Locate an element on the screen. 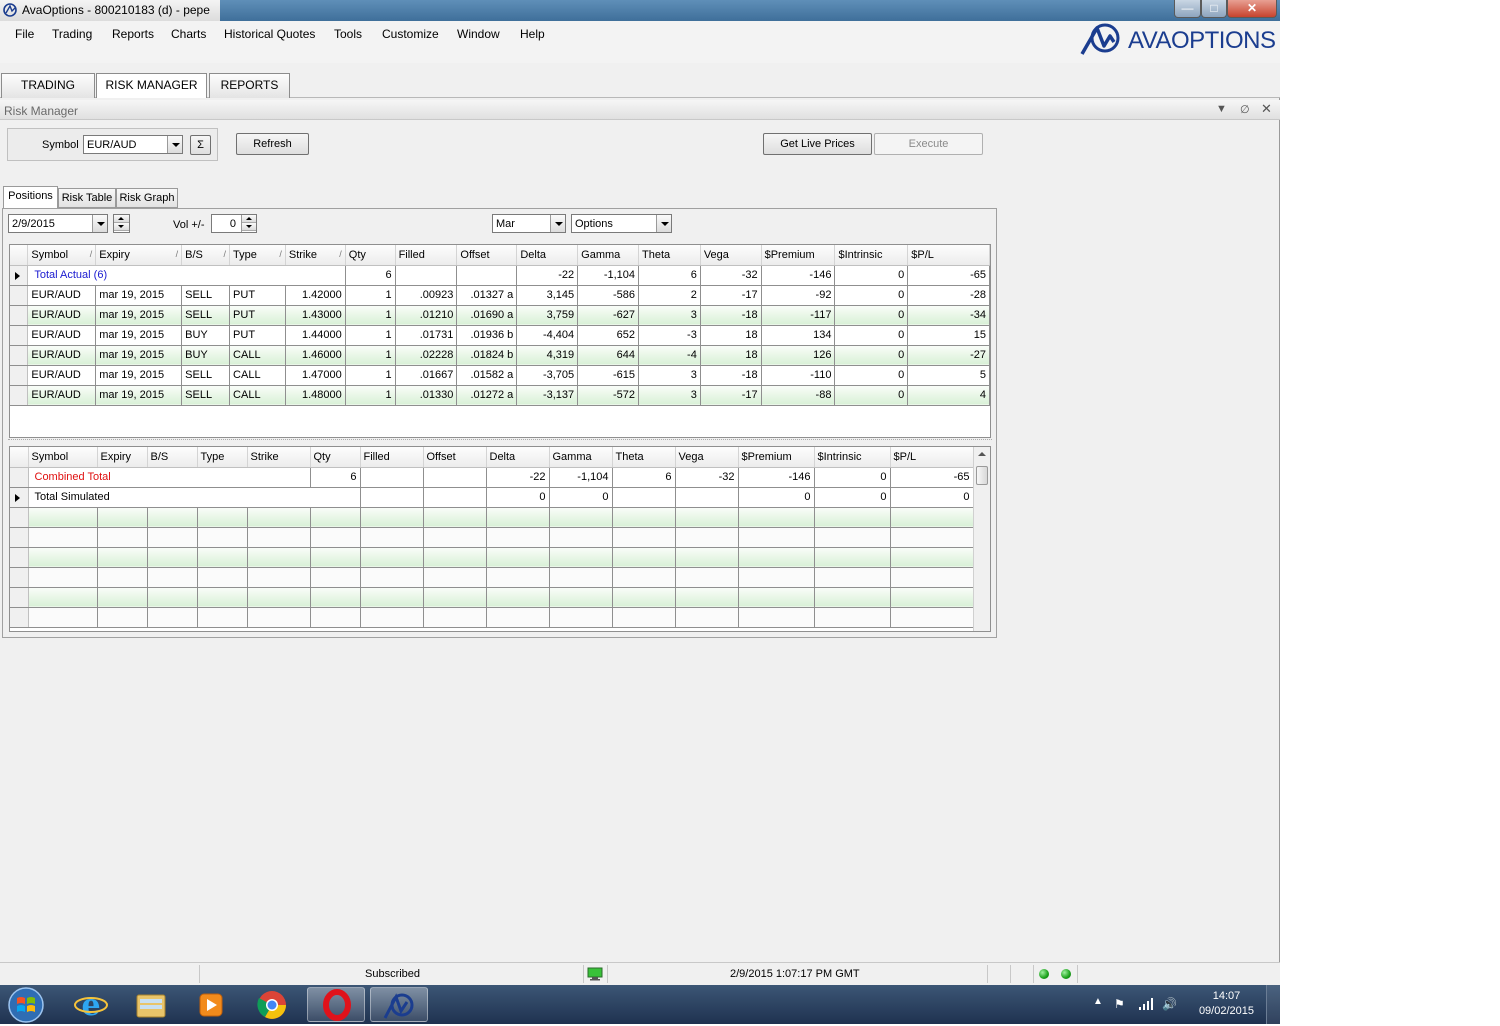 Image resolution: width=1500 pixels, height=1026 pixels. menu-window: Window is located at coordinates (478, 34).